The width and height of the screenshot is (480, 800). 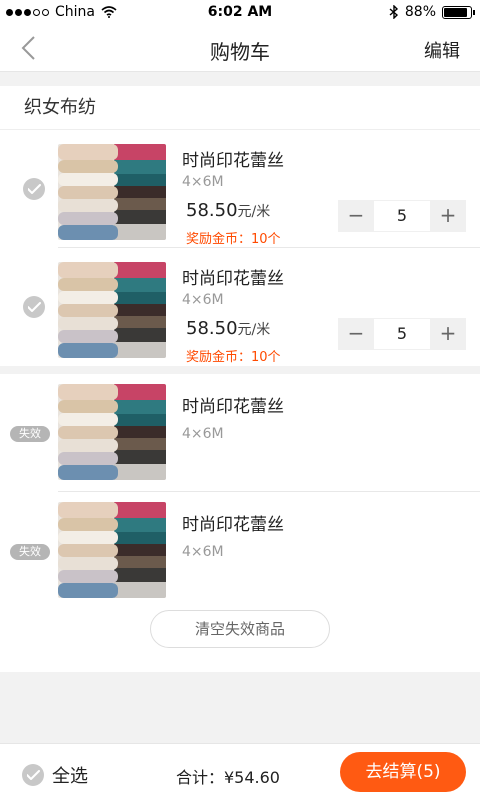 I want to click on select-all-label: 全选, so click(x=70, y=776).